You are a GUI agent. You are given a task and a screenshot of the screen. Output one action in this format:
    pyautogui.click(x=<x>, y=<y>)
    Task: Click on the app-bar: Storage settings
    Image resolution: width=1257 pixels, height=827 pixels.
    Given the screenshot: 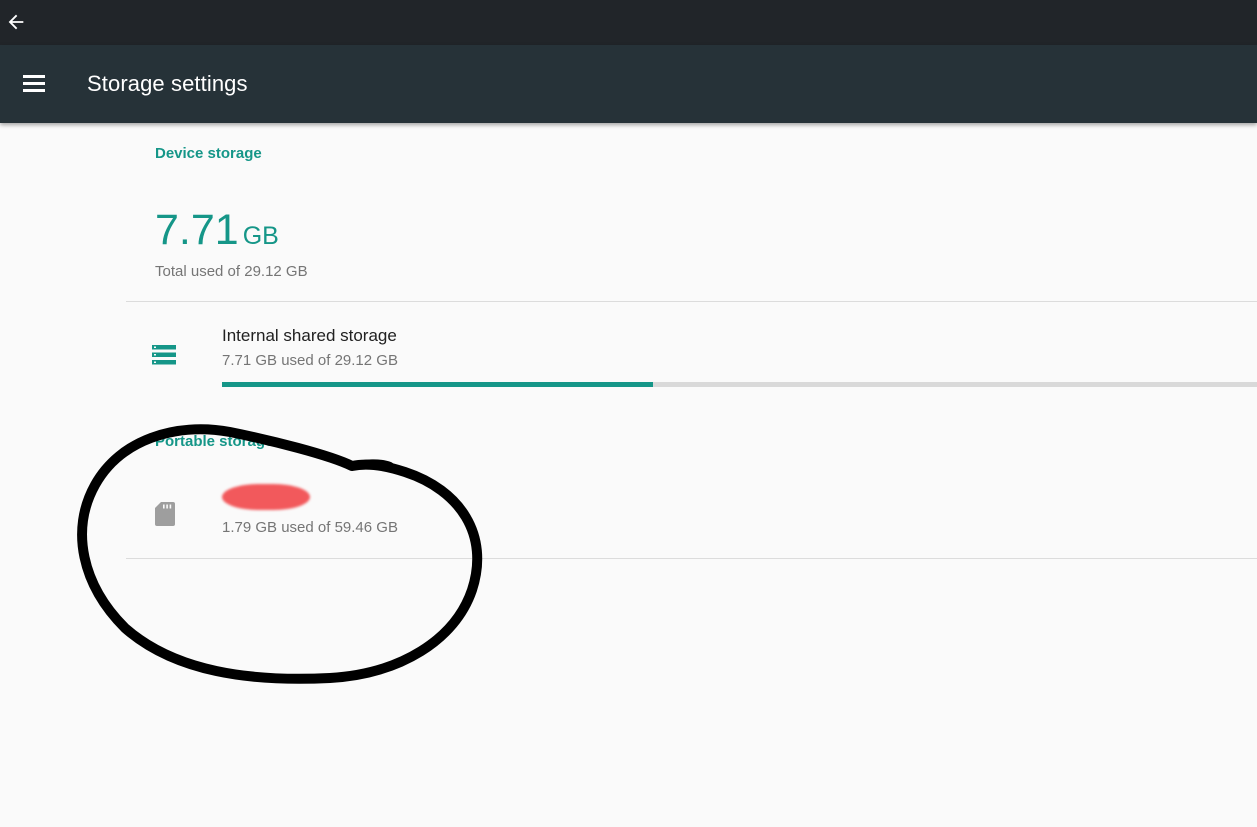 What is the action you would take?
    pyautogui.click(x=628, y=84)
    